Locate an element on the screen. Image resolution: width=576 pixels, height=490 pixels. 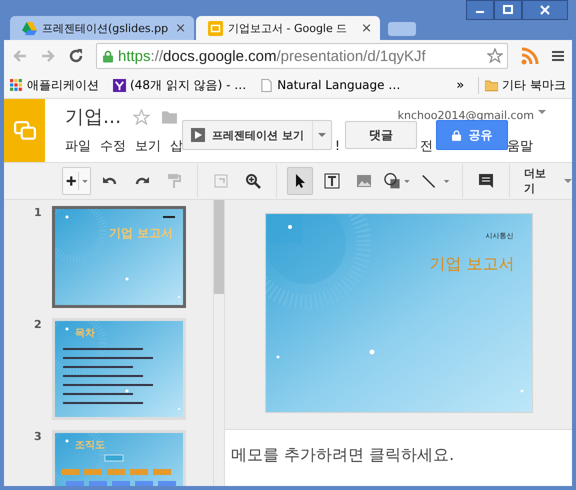
new-tool is located at coordinates (77, 181).